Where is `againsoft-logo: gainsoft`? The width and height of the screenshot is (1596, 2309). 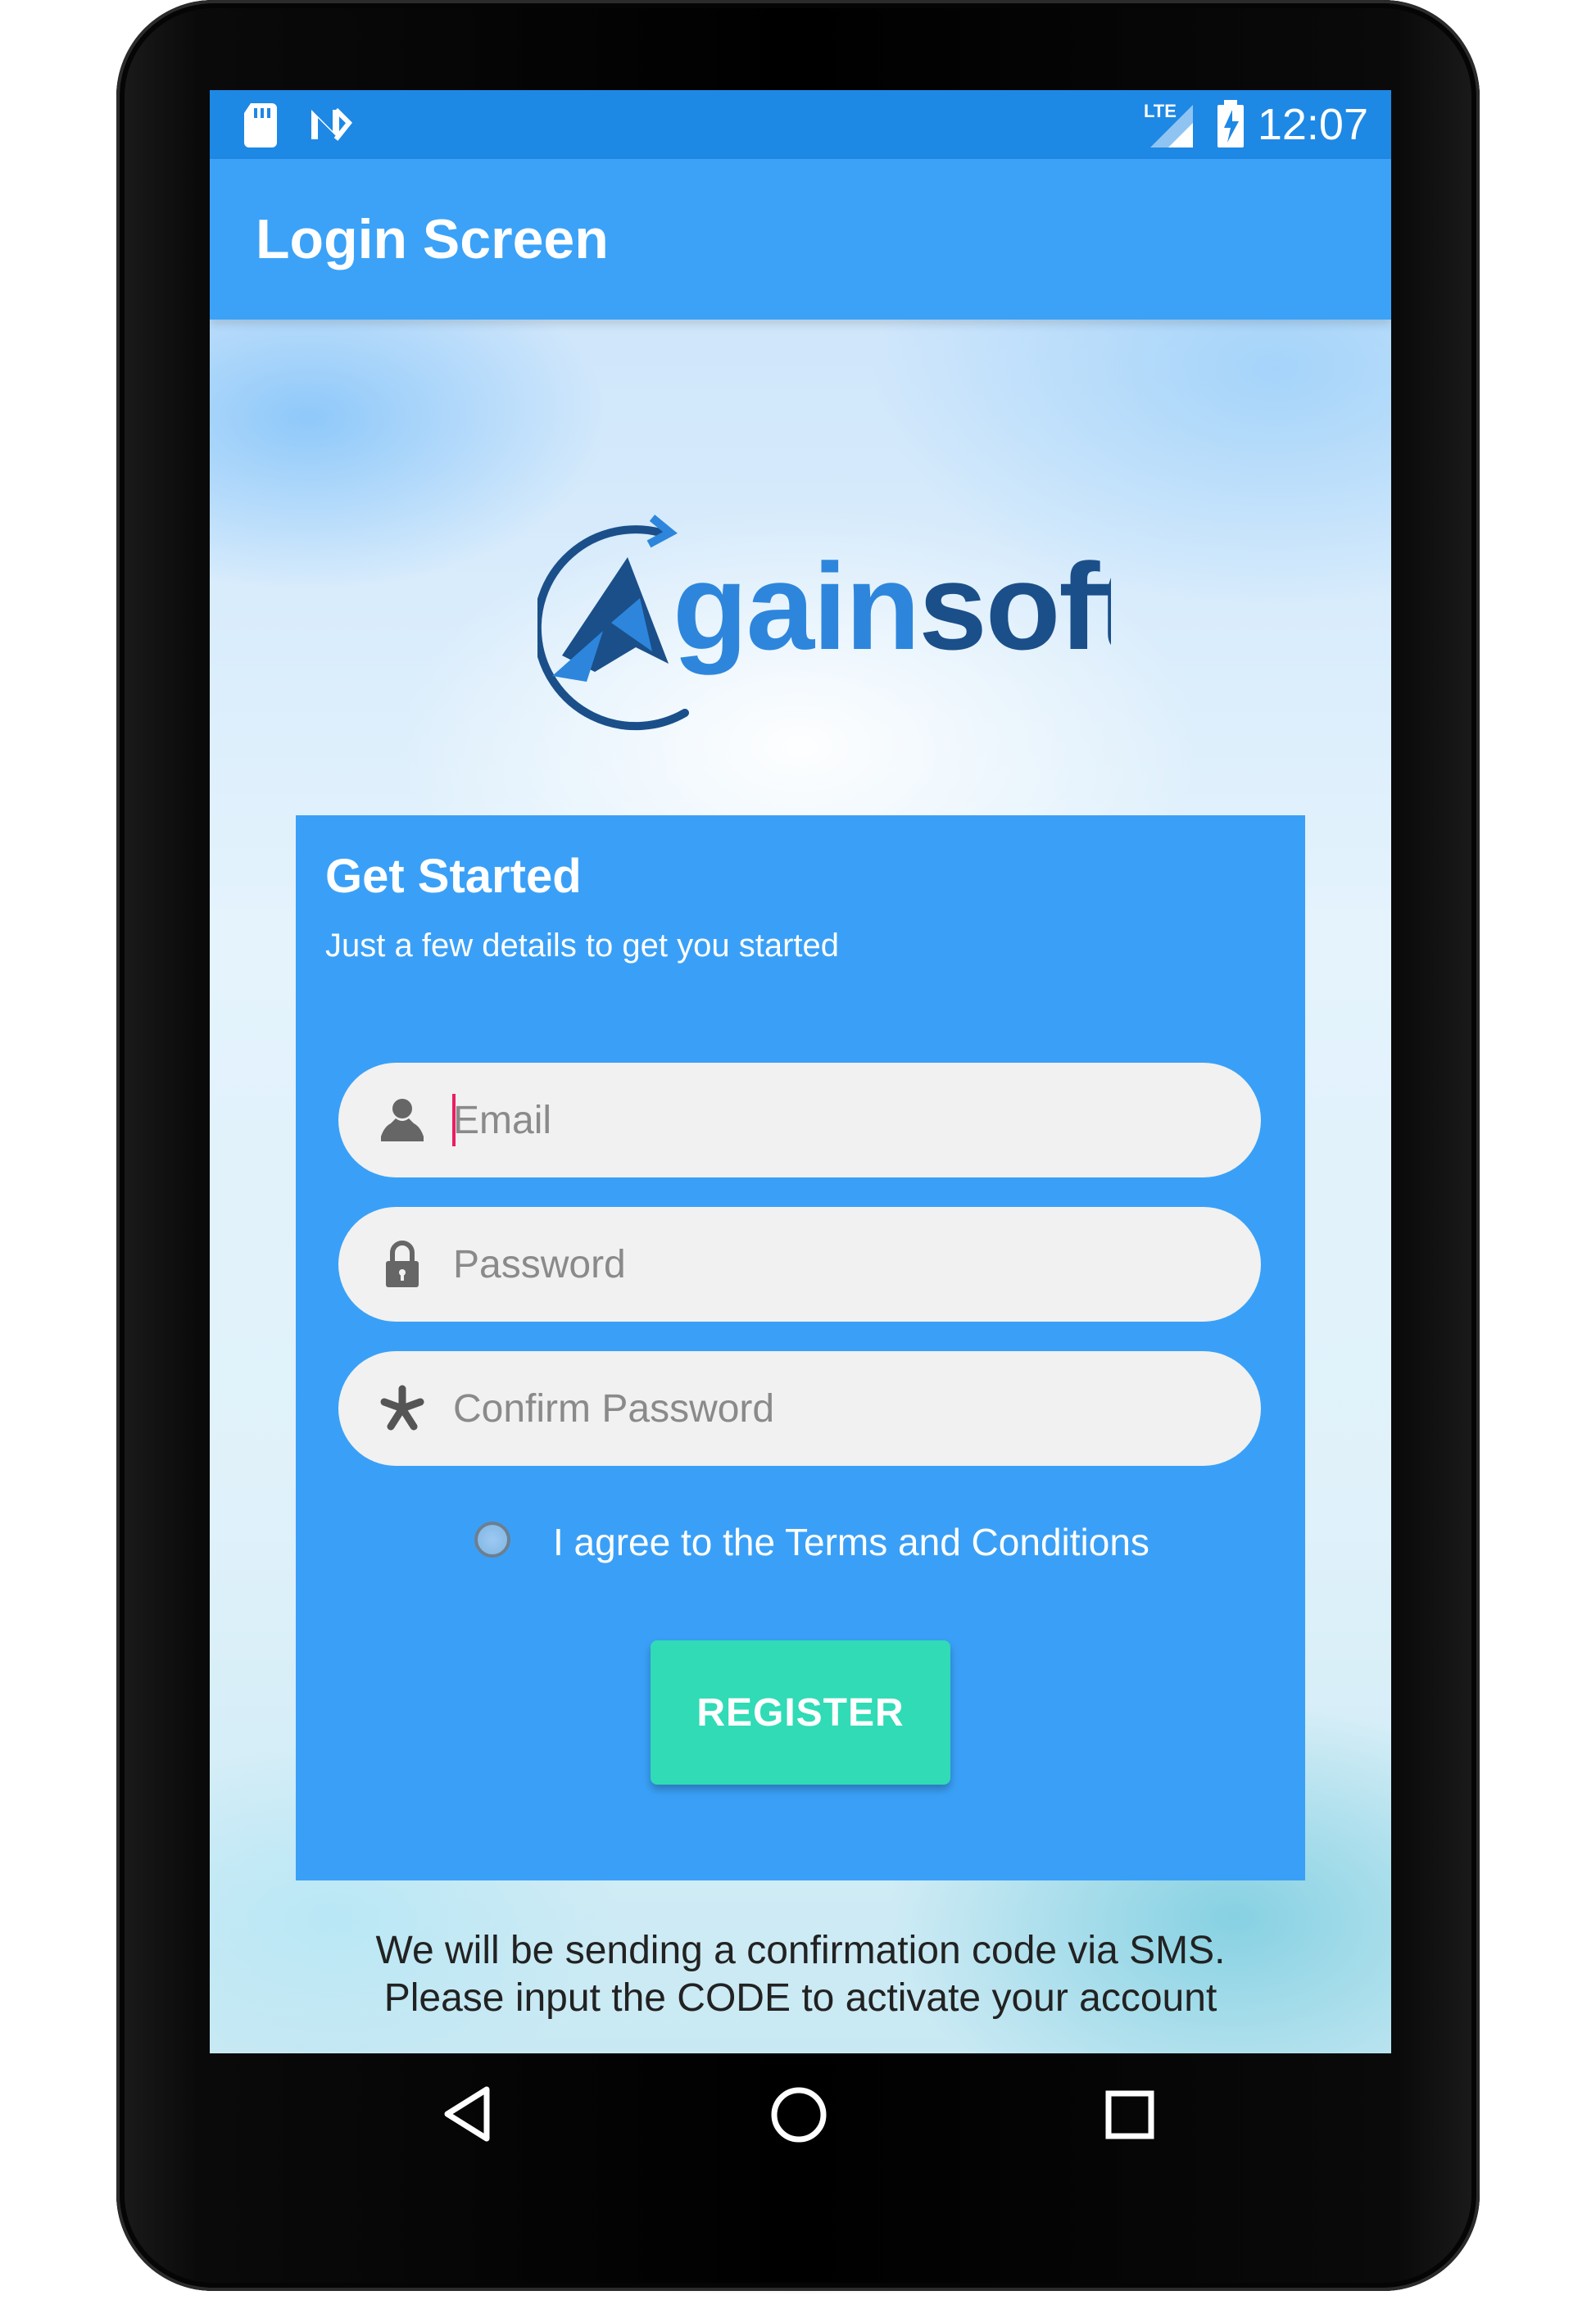 againsoft-logo: gainsoft is located at coordinates (824, 623).